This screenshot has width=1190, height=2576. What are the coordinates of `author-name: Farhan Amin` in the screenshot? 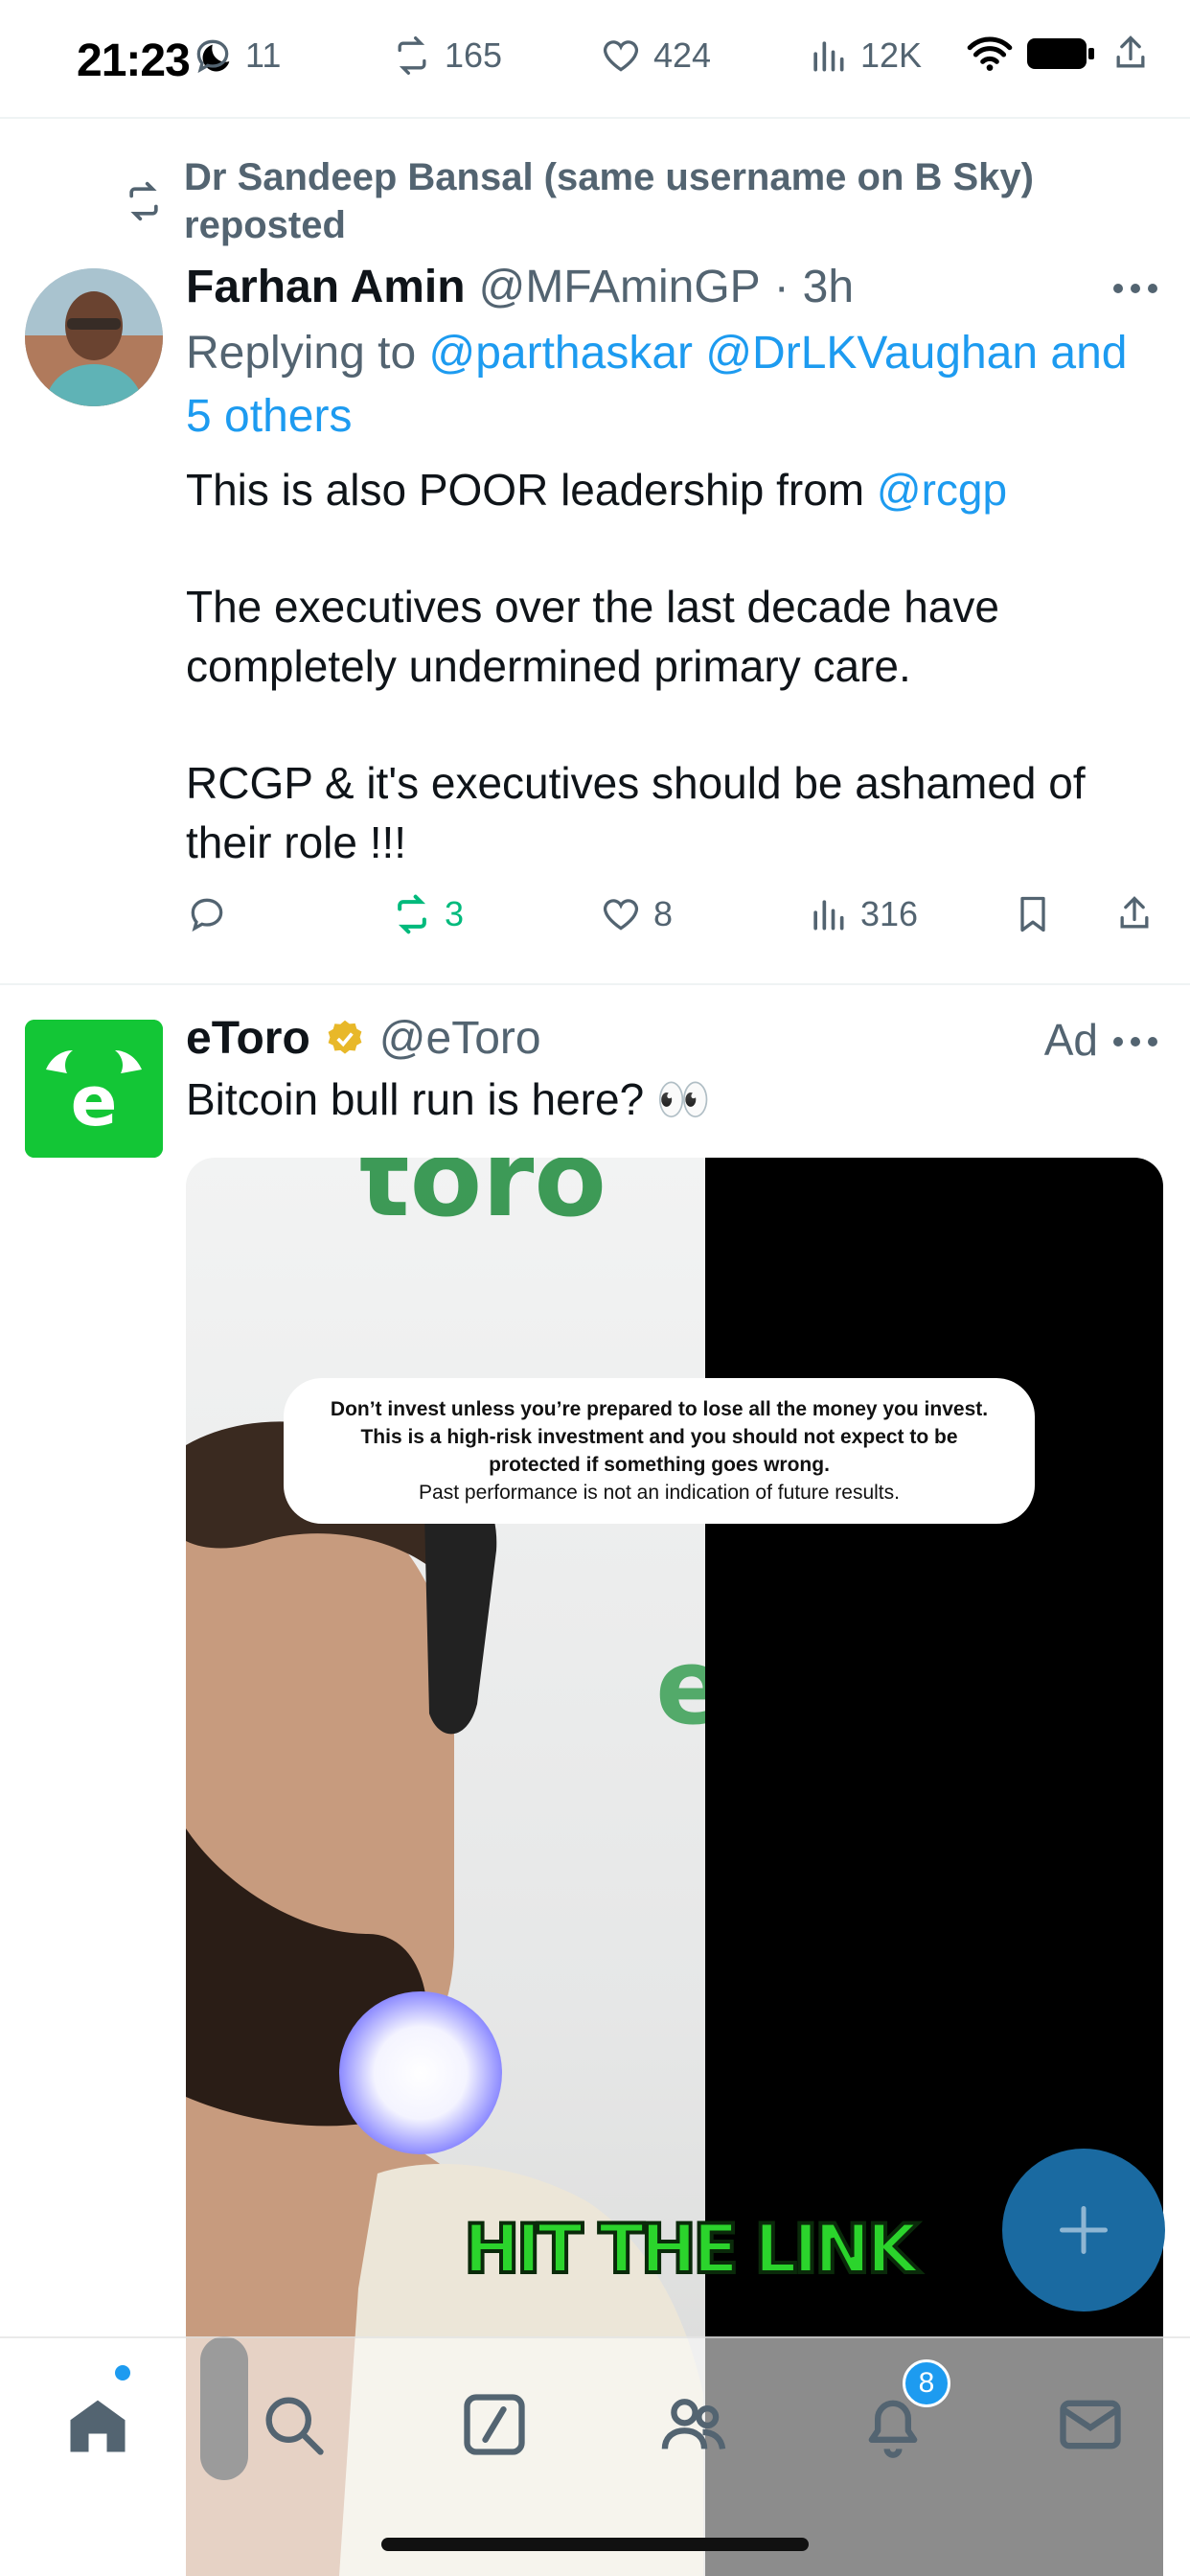 It's located at (326, 287).